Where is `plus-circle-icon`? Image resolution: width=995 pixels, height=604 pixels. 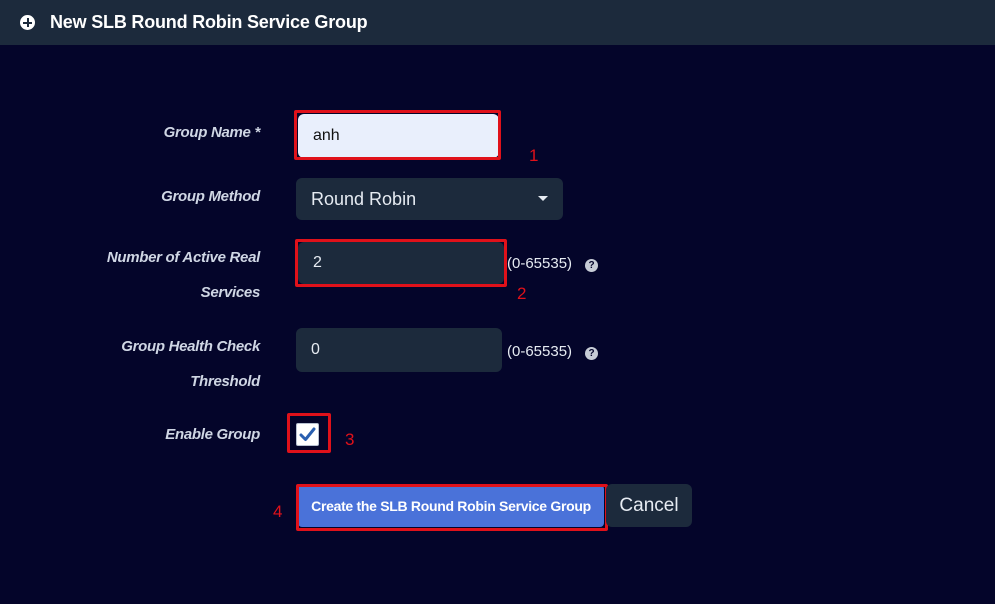 plus-circle-icon is located at coordinates (27, 22).